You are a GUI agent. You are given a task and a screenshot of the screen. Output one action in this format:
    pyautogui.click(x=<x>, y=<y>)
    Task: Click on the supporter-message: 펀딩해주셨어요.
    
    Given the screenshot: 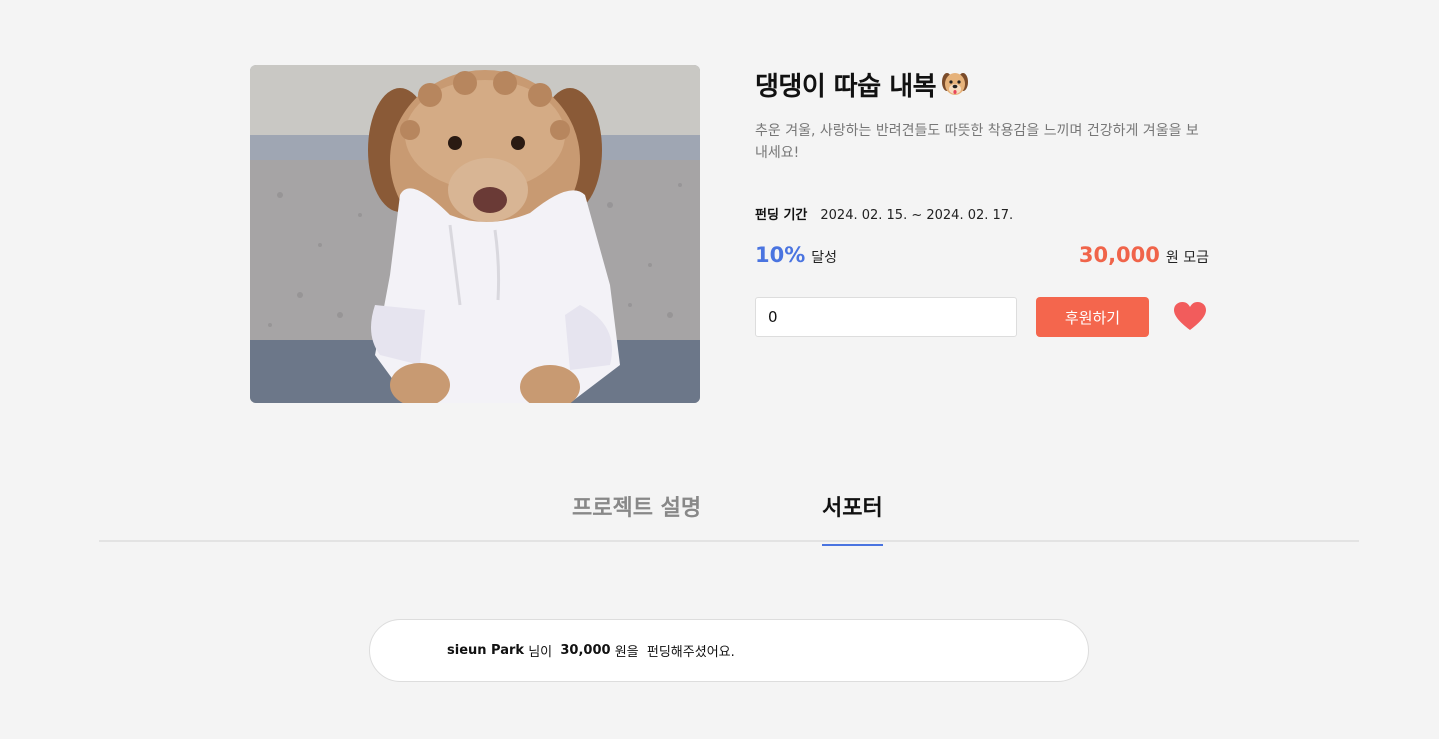 What is the action you would take?
    pyautogui.click(x=690, y=652)
    